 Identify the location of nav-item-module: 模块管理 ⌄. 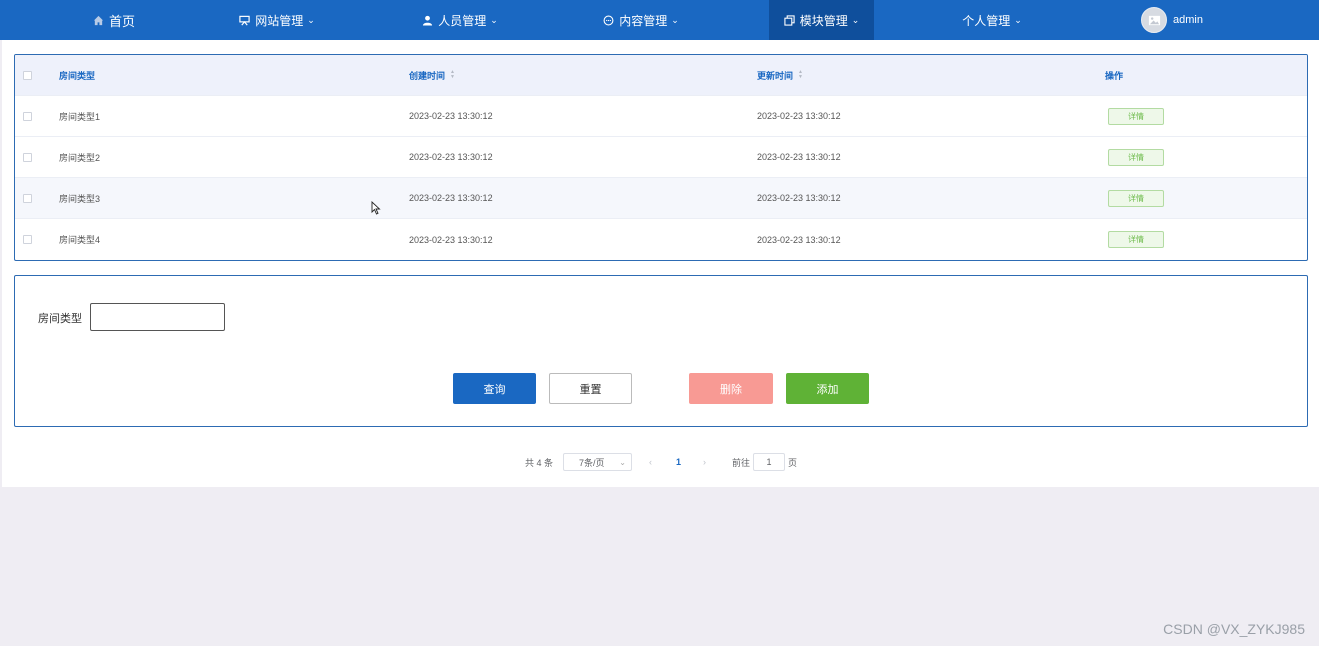
(821, 20).